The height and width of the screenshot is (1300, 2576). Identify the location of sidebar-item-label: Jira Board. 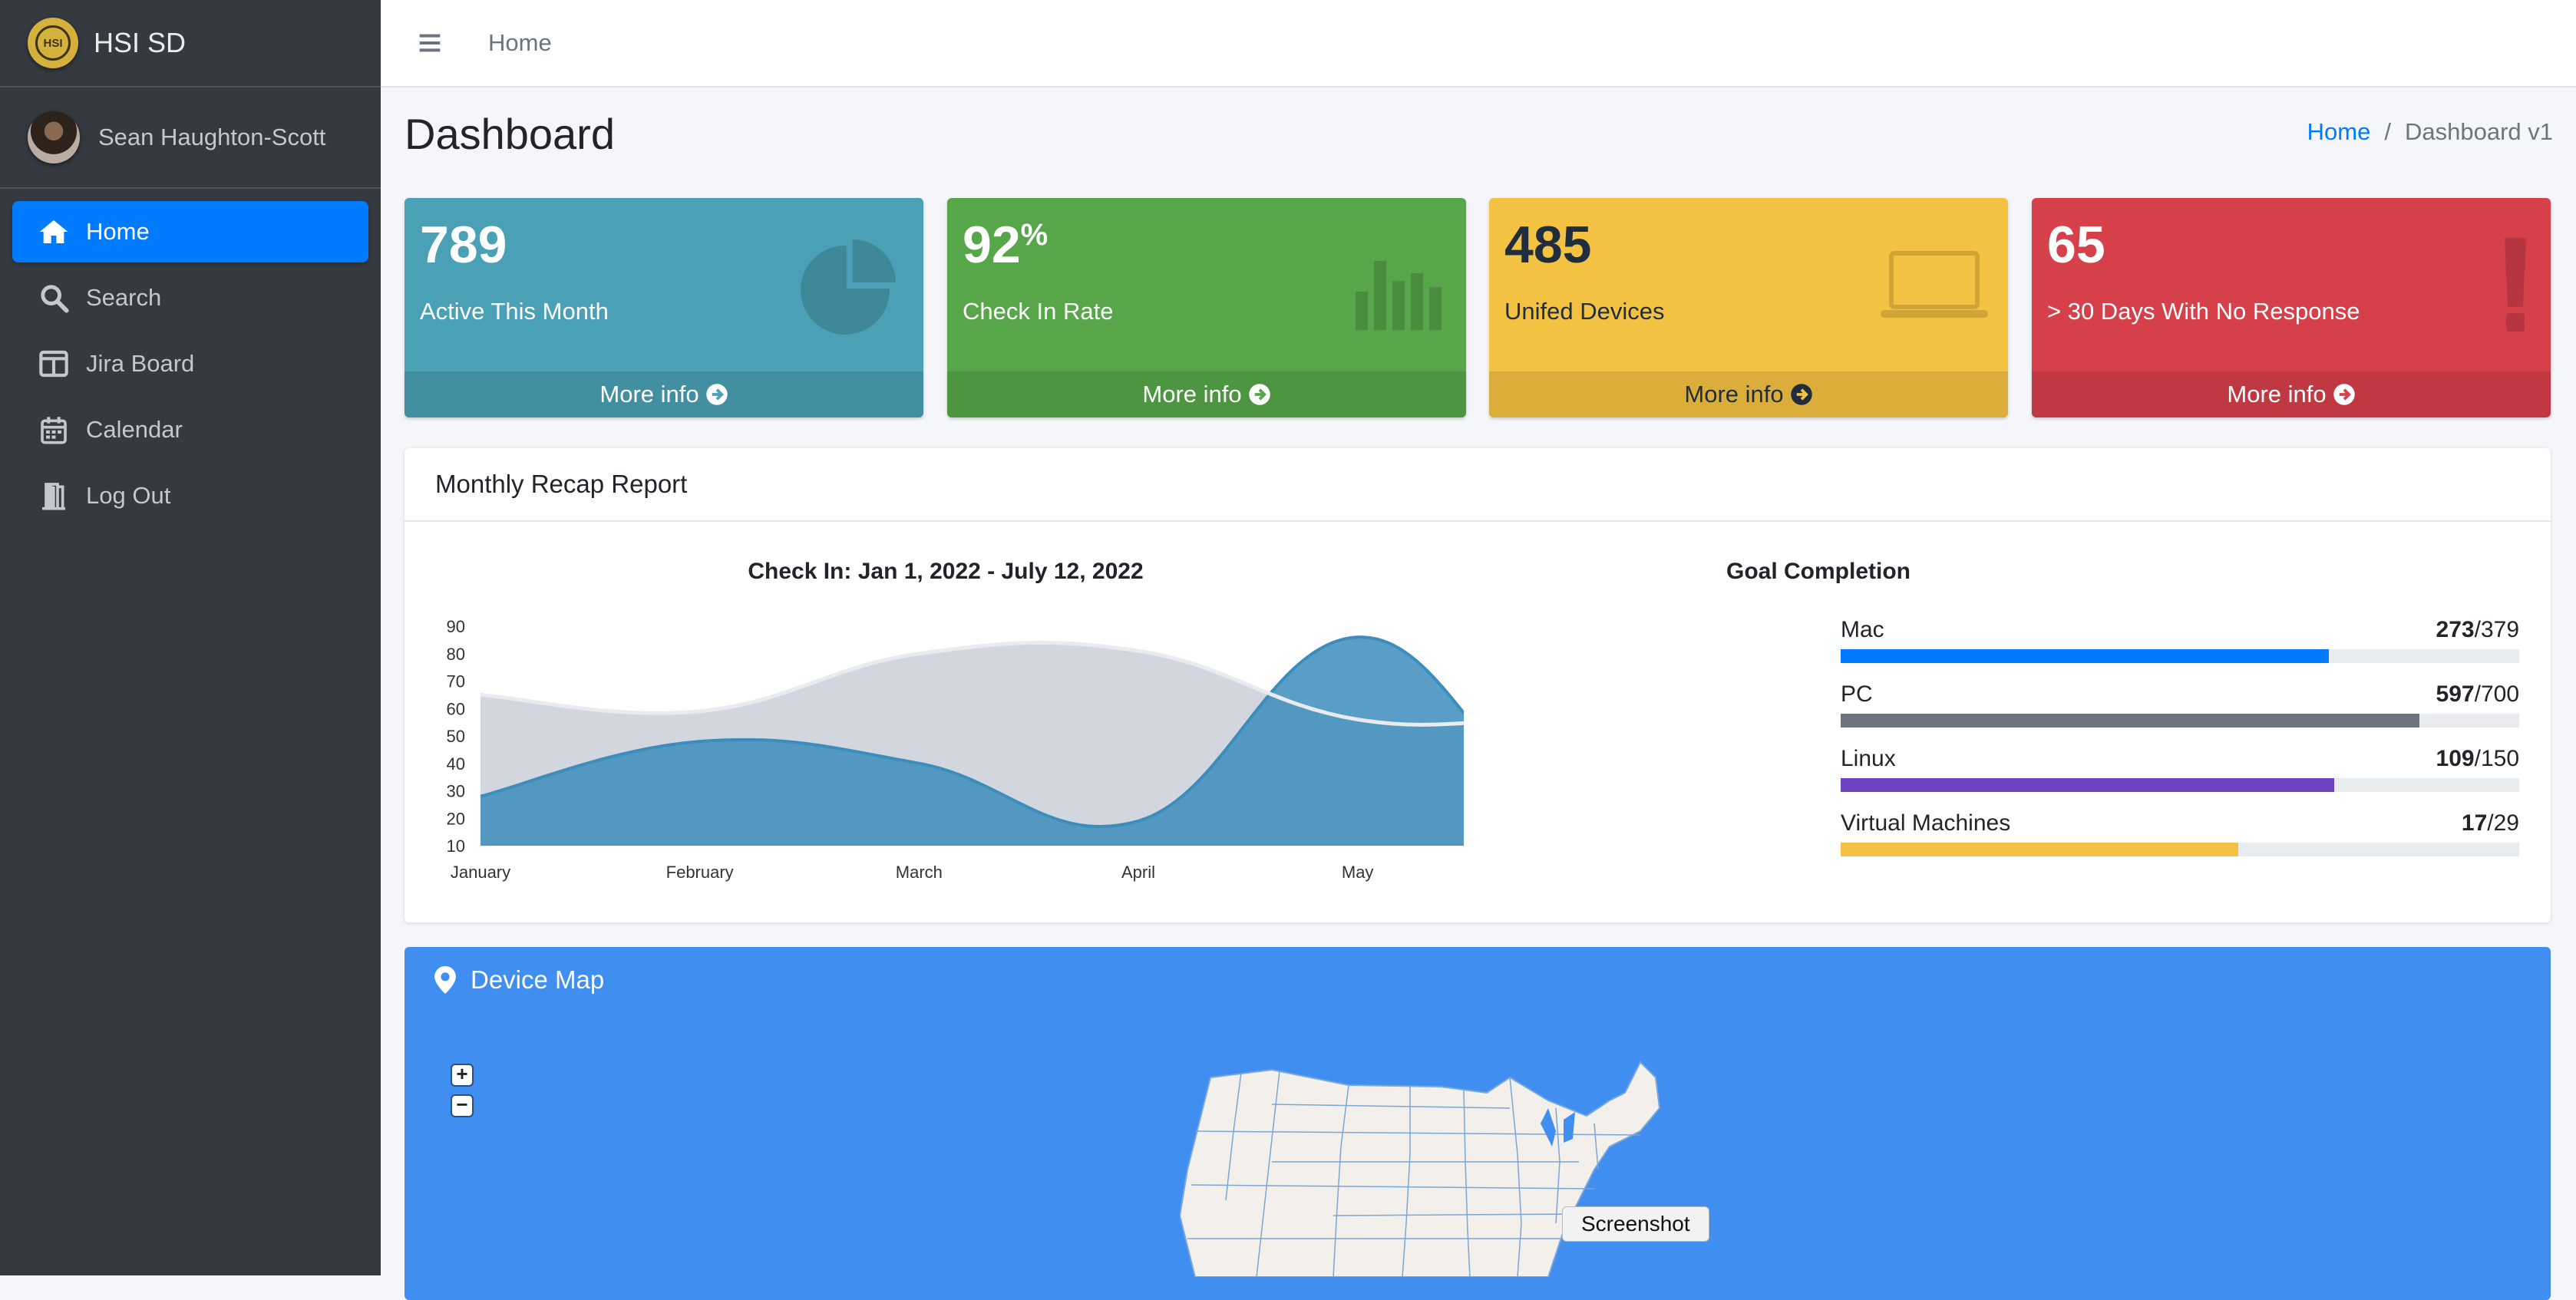
(140, 363).